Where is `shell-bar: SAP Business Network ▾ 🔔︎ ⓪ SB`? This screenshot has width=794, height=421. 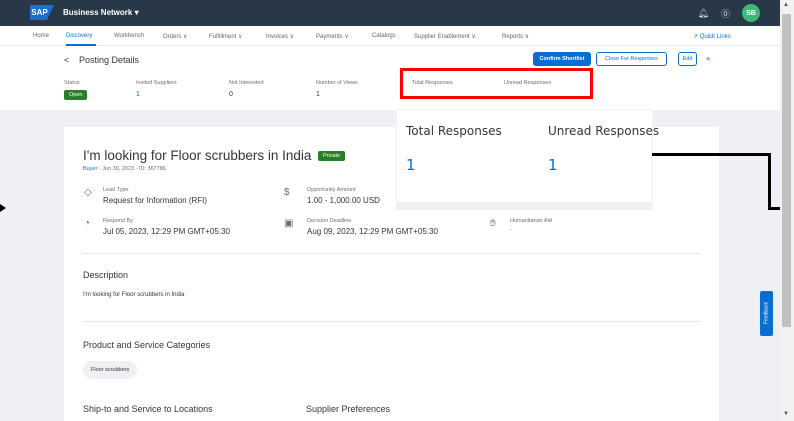
shell-bar: SAP Business Network ▾ 🔔︎ ⓪ SB is located at coordinates (390, 13).